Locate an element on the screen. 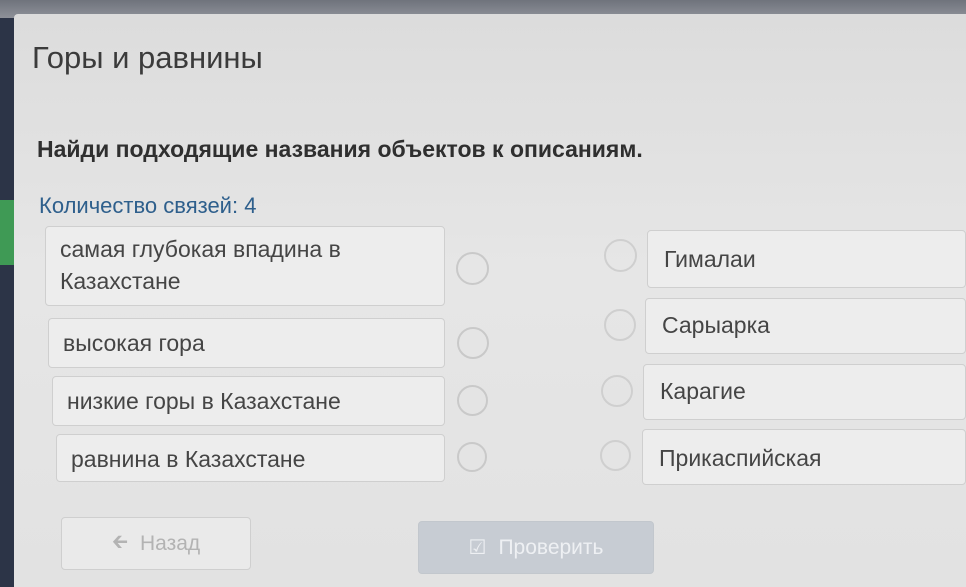  check-button: ☑ Проверить is located at coordinates (536, 547).